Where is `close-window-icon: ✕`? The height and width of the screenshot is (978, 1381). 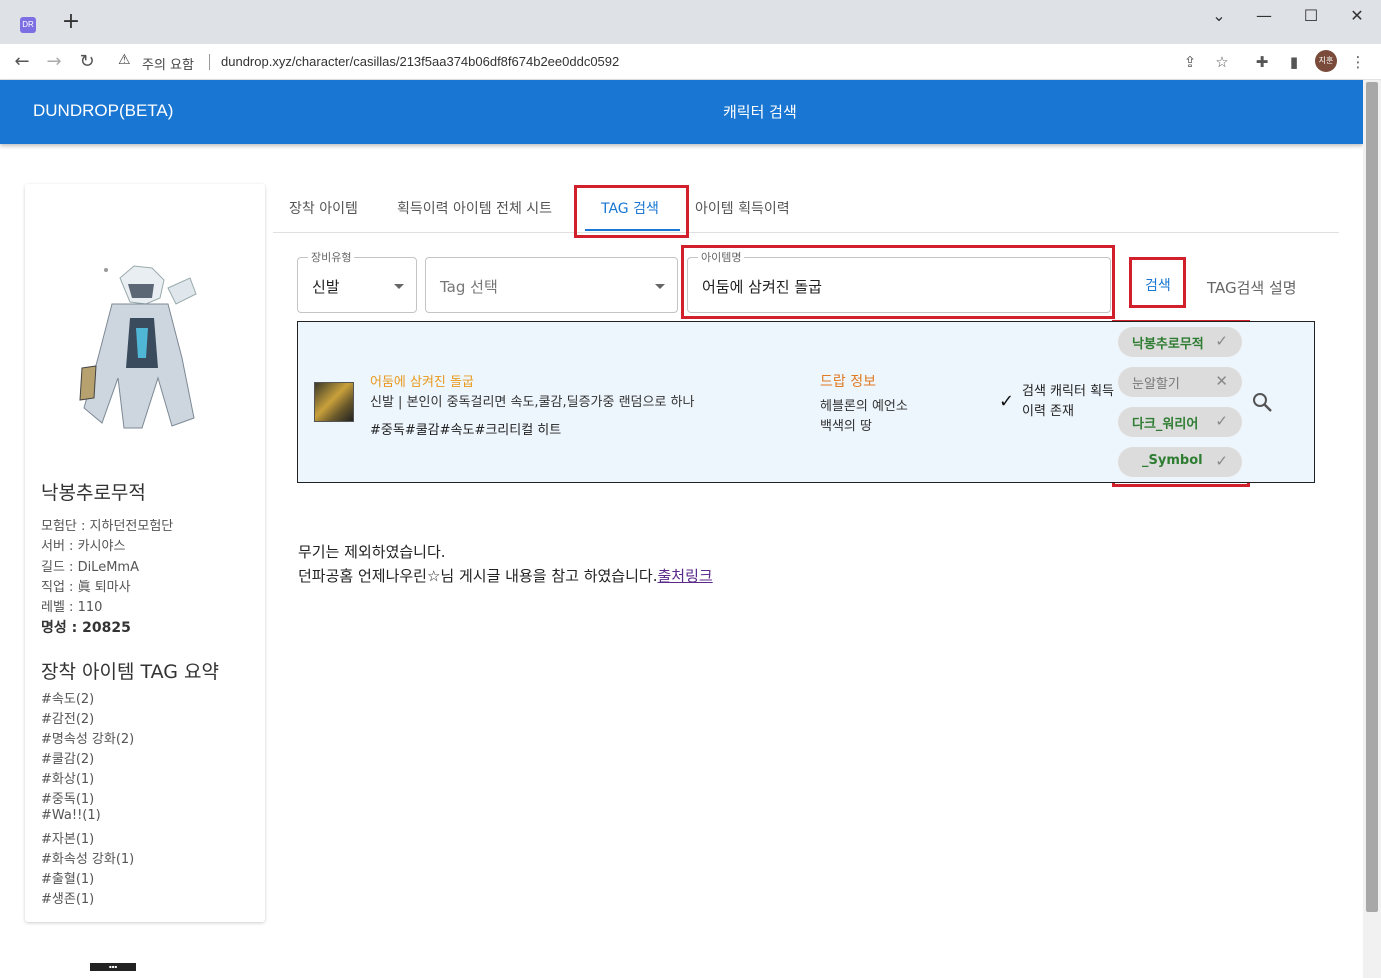
close-window-icon: ✕ is located at coordinates (1357, 16).